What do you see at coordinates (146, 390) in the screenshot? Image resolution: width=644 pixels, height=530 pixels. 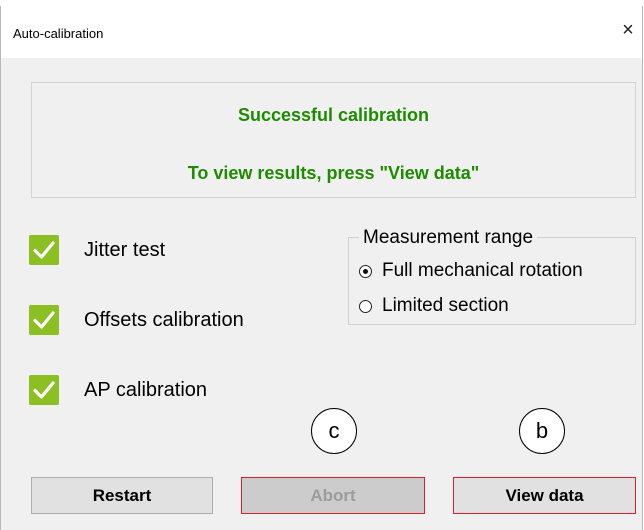 I see `ap-calibration-label: AP calibration` at bounding box center [146, 390].